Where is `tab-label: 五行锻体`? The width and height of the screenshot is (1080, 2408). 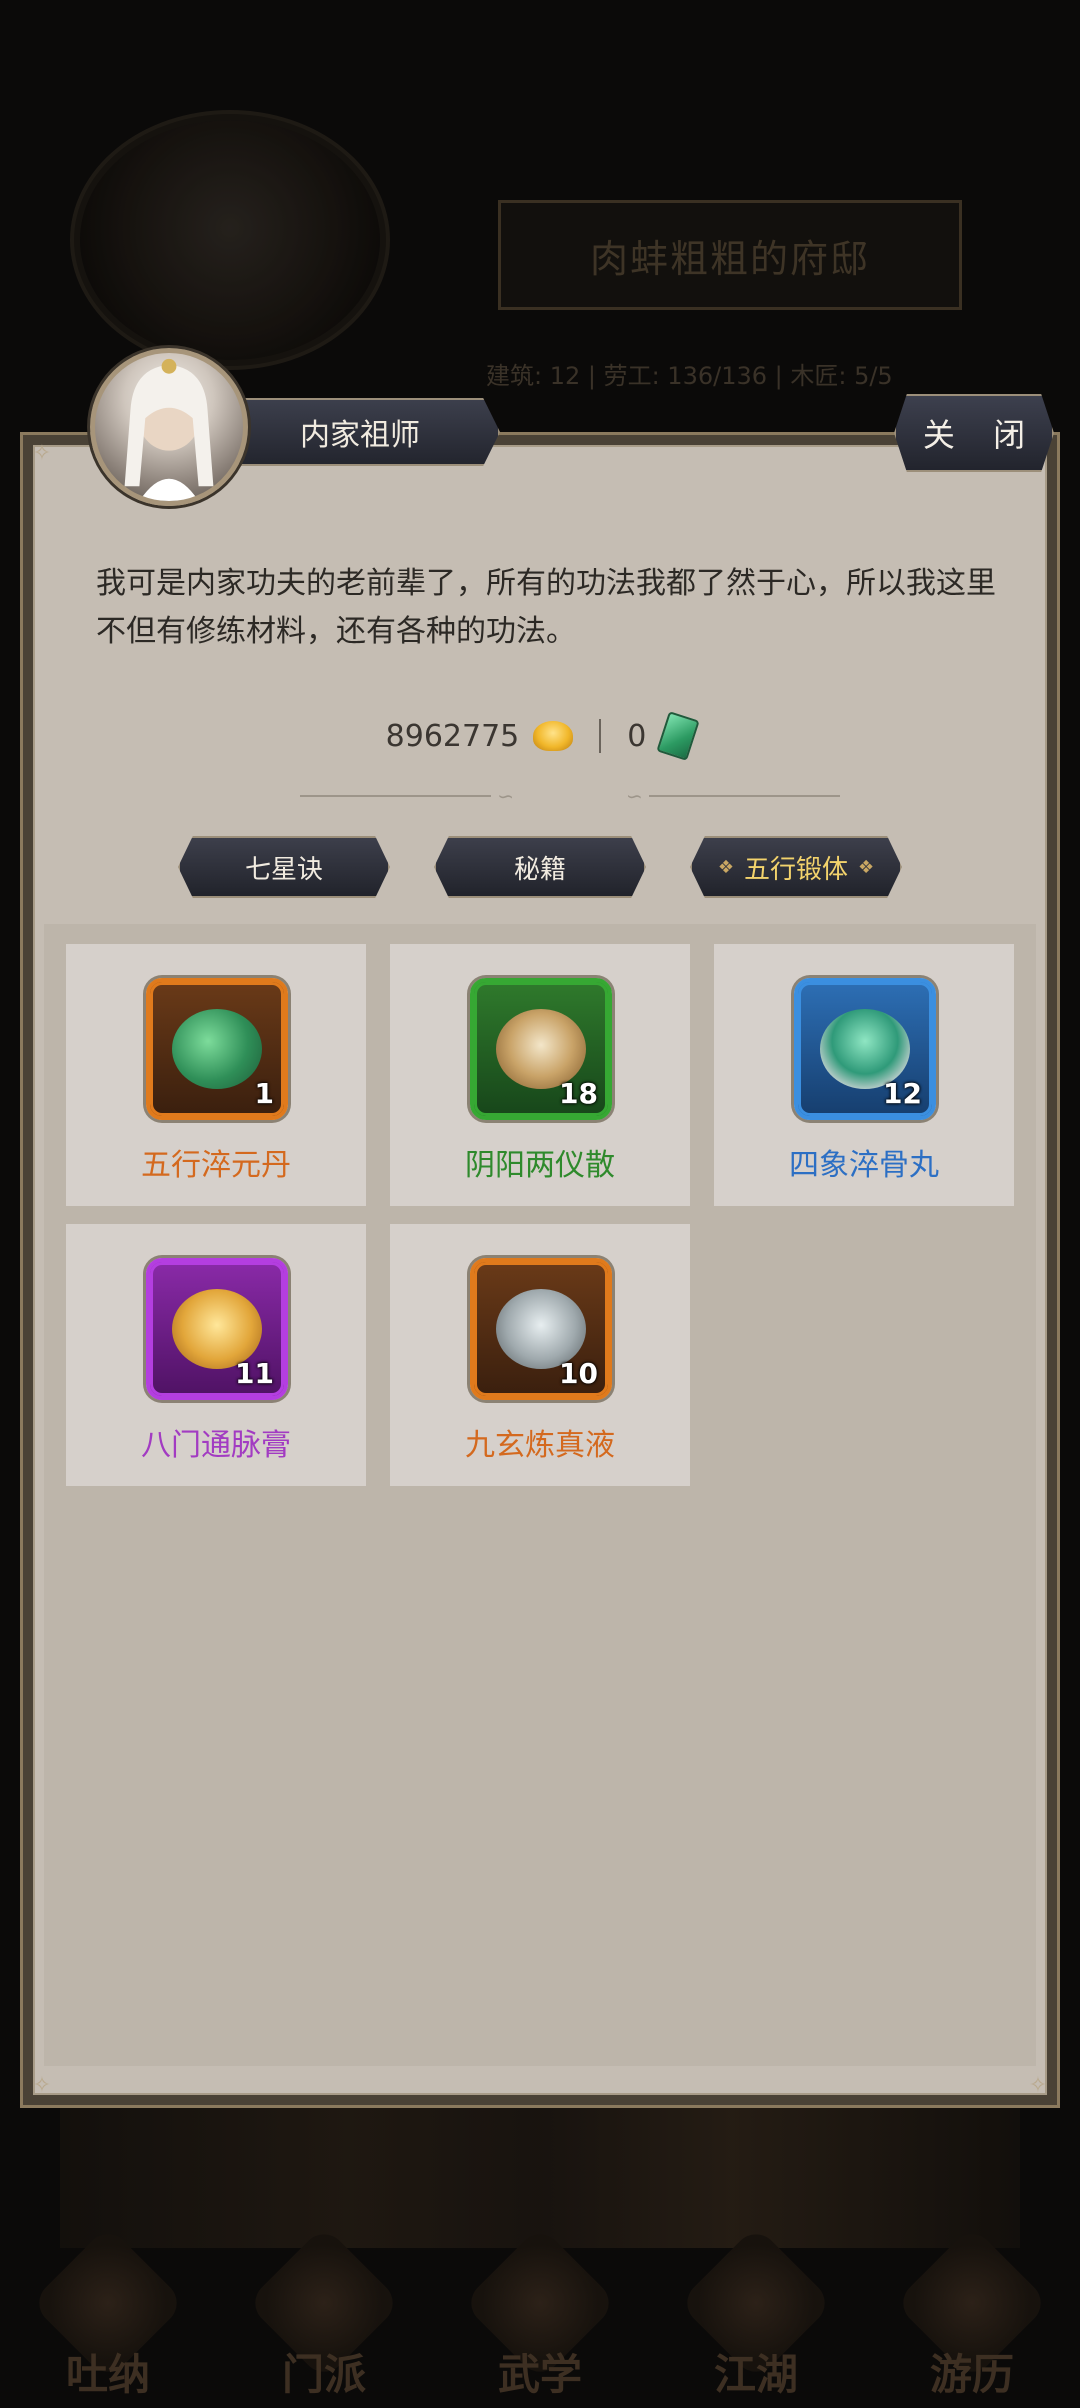
tab-label: 五行锻体 is located at coordinates (795, 869).